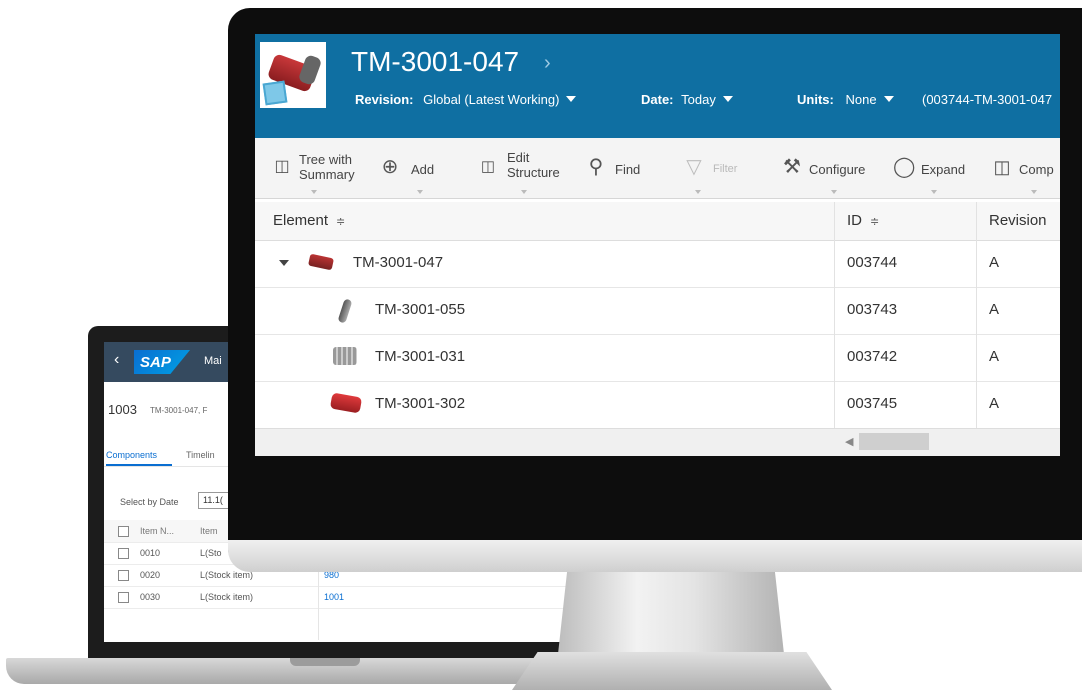 The width and height of the screenshot is (1082, 690). What do you see at coordinates (345, 356) in the screenshot?
I see `housing-part-icon` at bounding box center [345, 356].